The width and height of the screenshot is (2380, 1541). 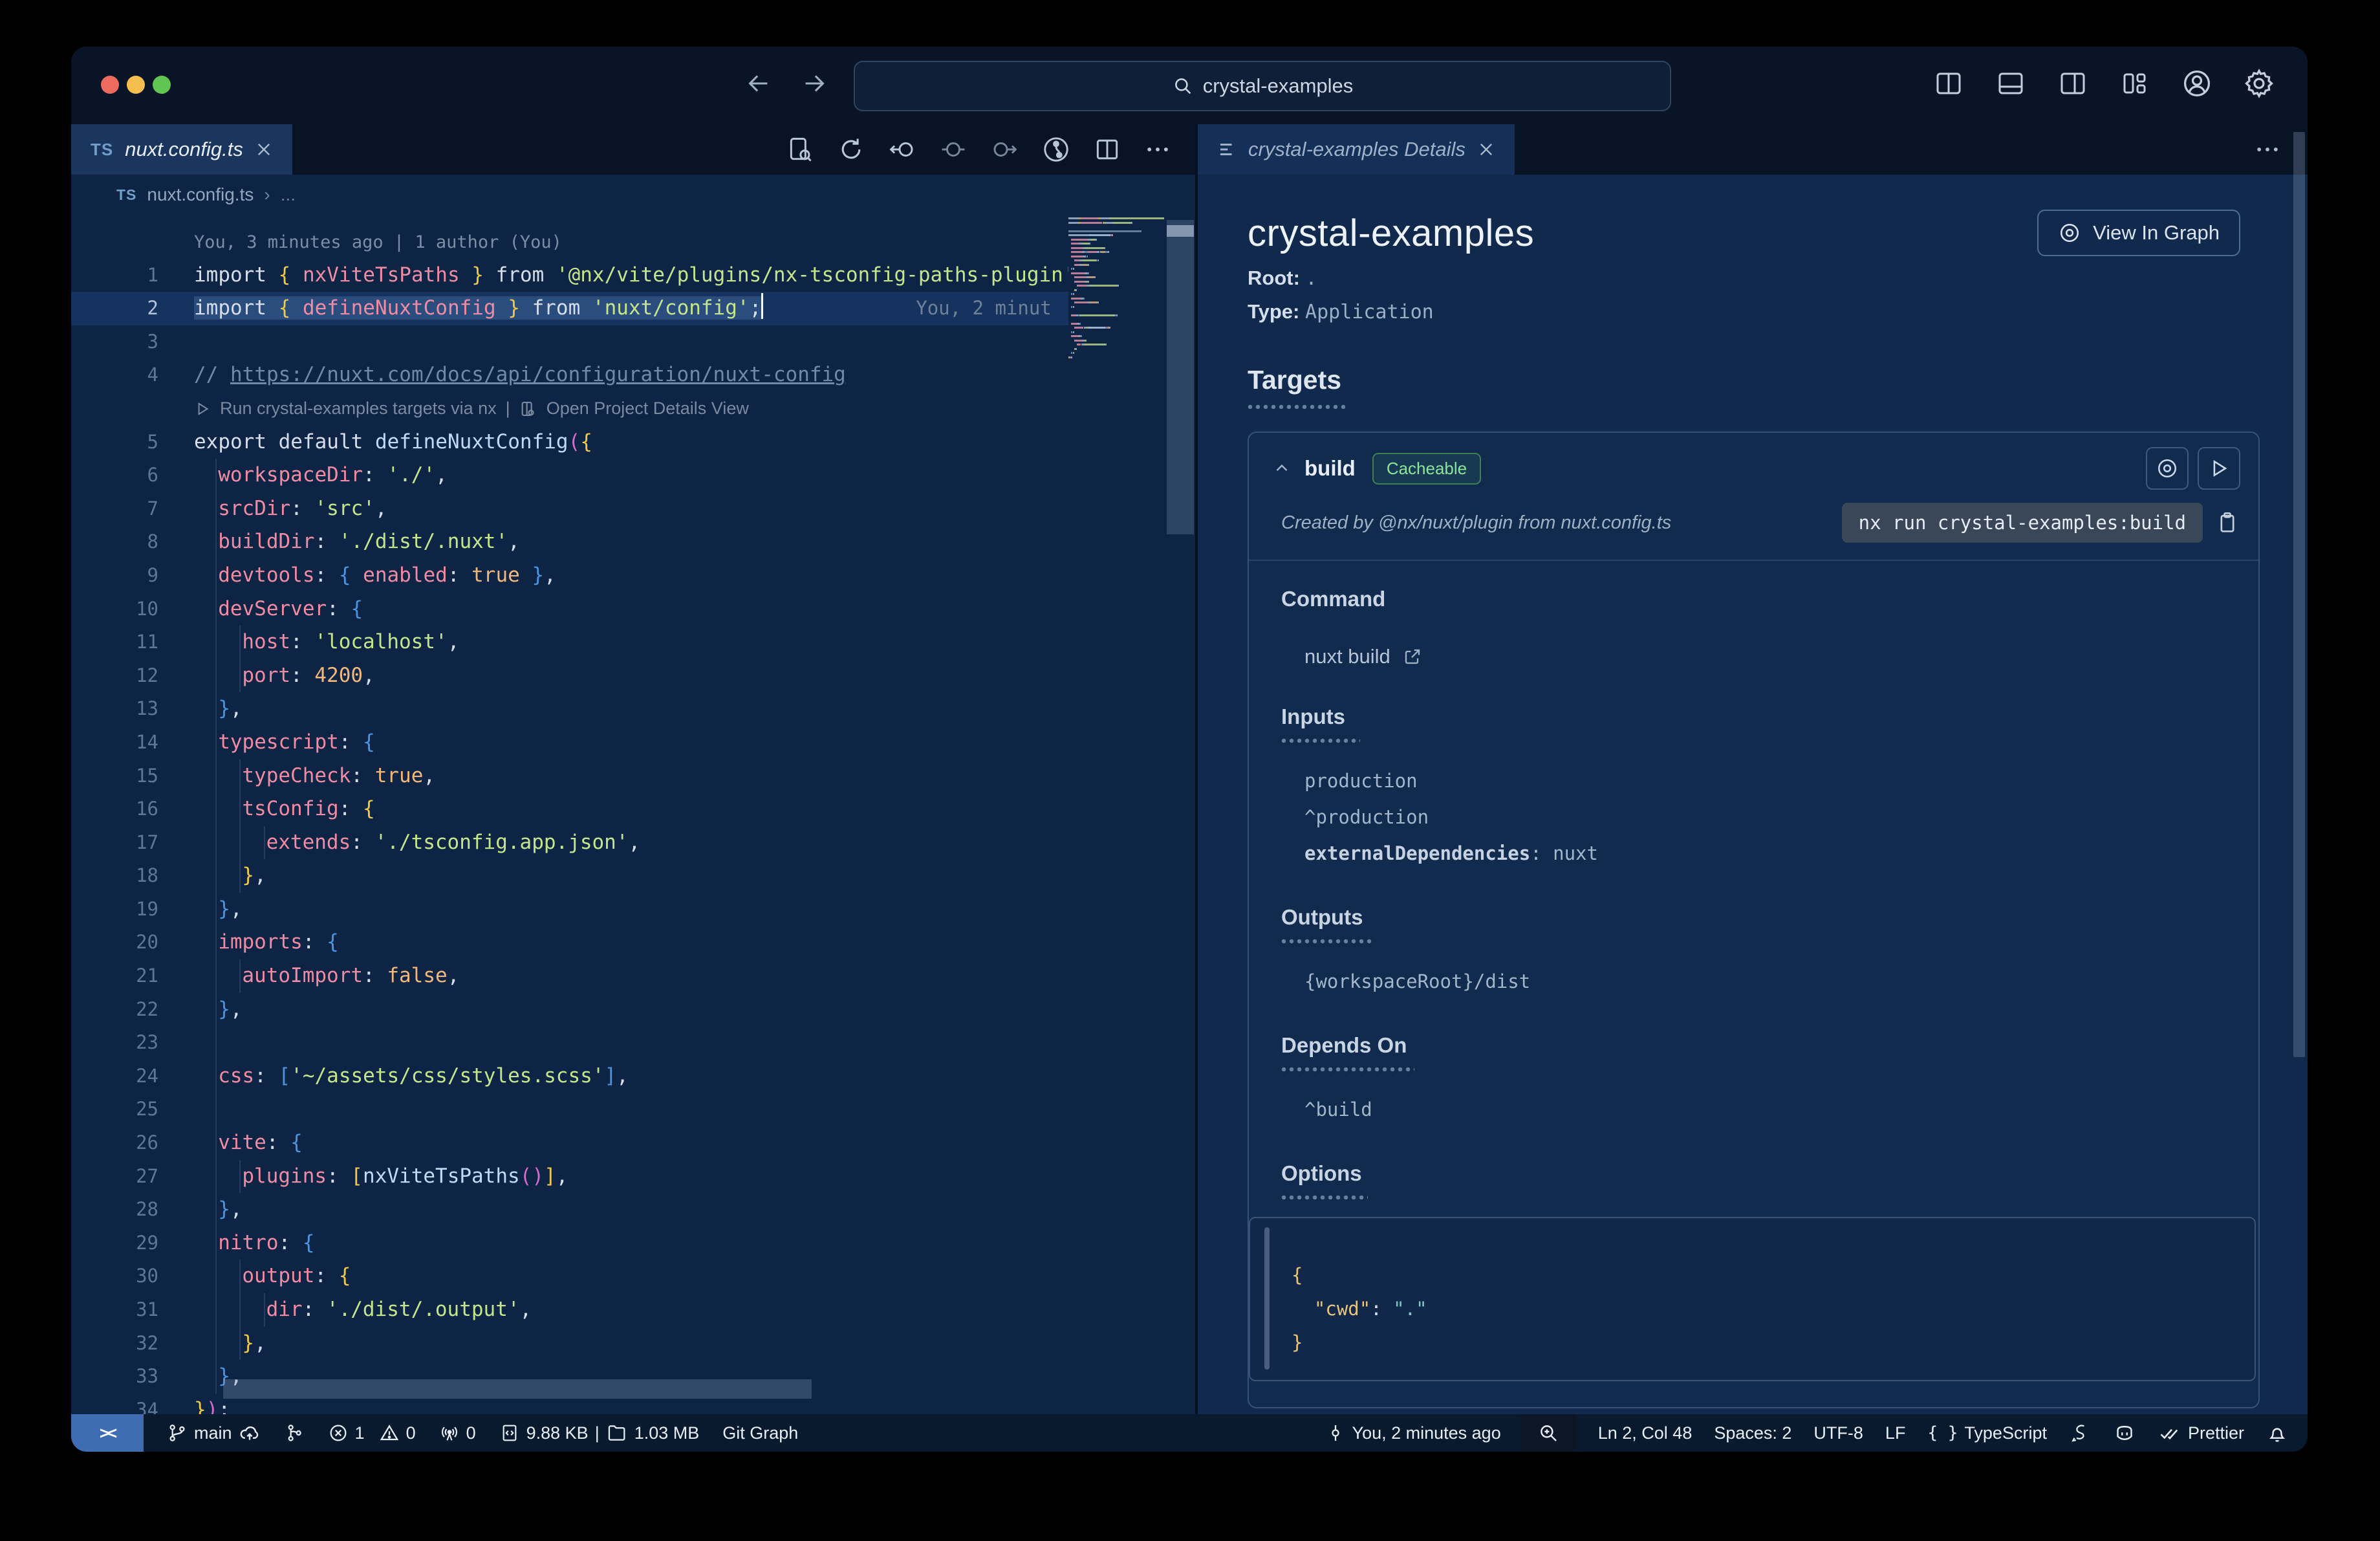 I want to click on git-graph-button: Git Graph, so click(x=760, y=1433).